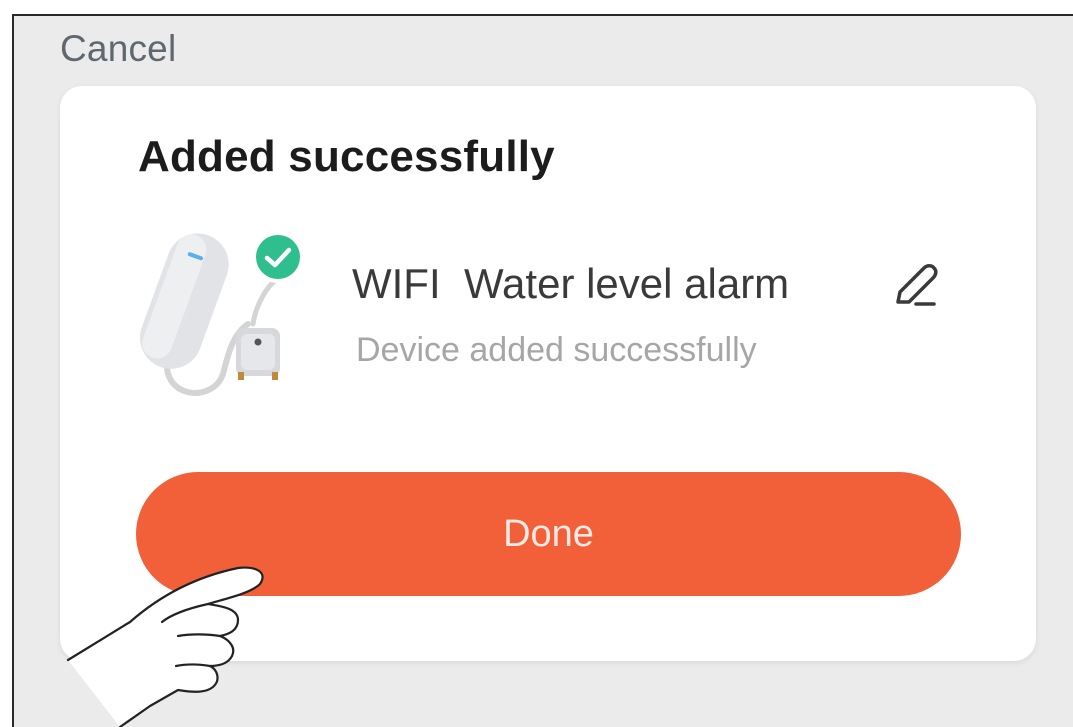 The image size is (1073, 727). Describe the element at coordinates (556, 350) in the screenshot. I see `device-status: Device added successfully` at that location.